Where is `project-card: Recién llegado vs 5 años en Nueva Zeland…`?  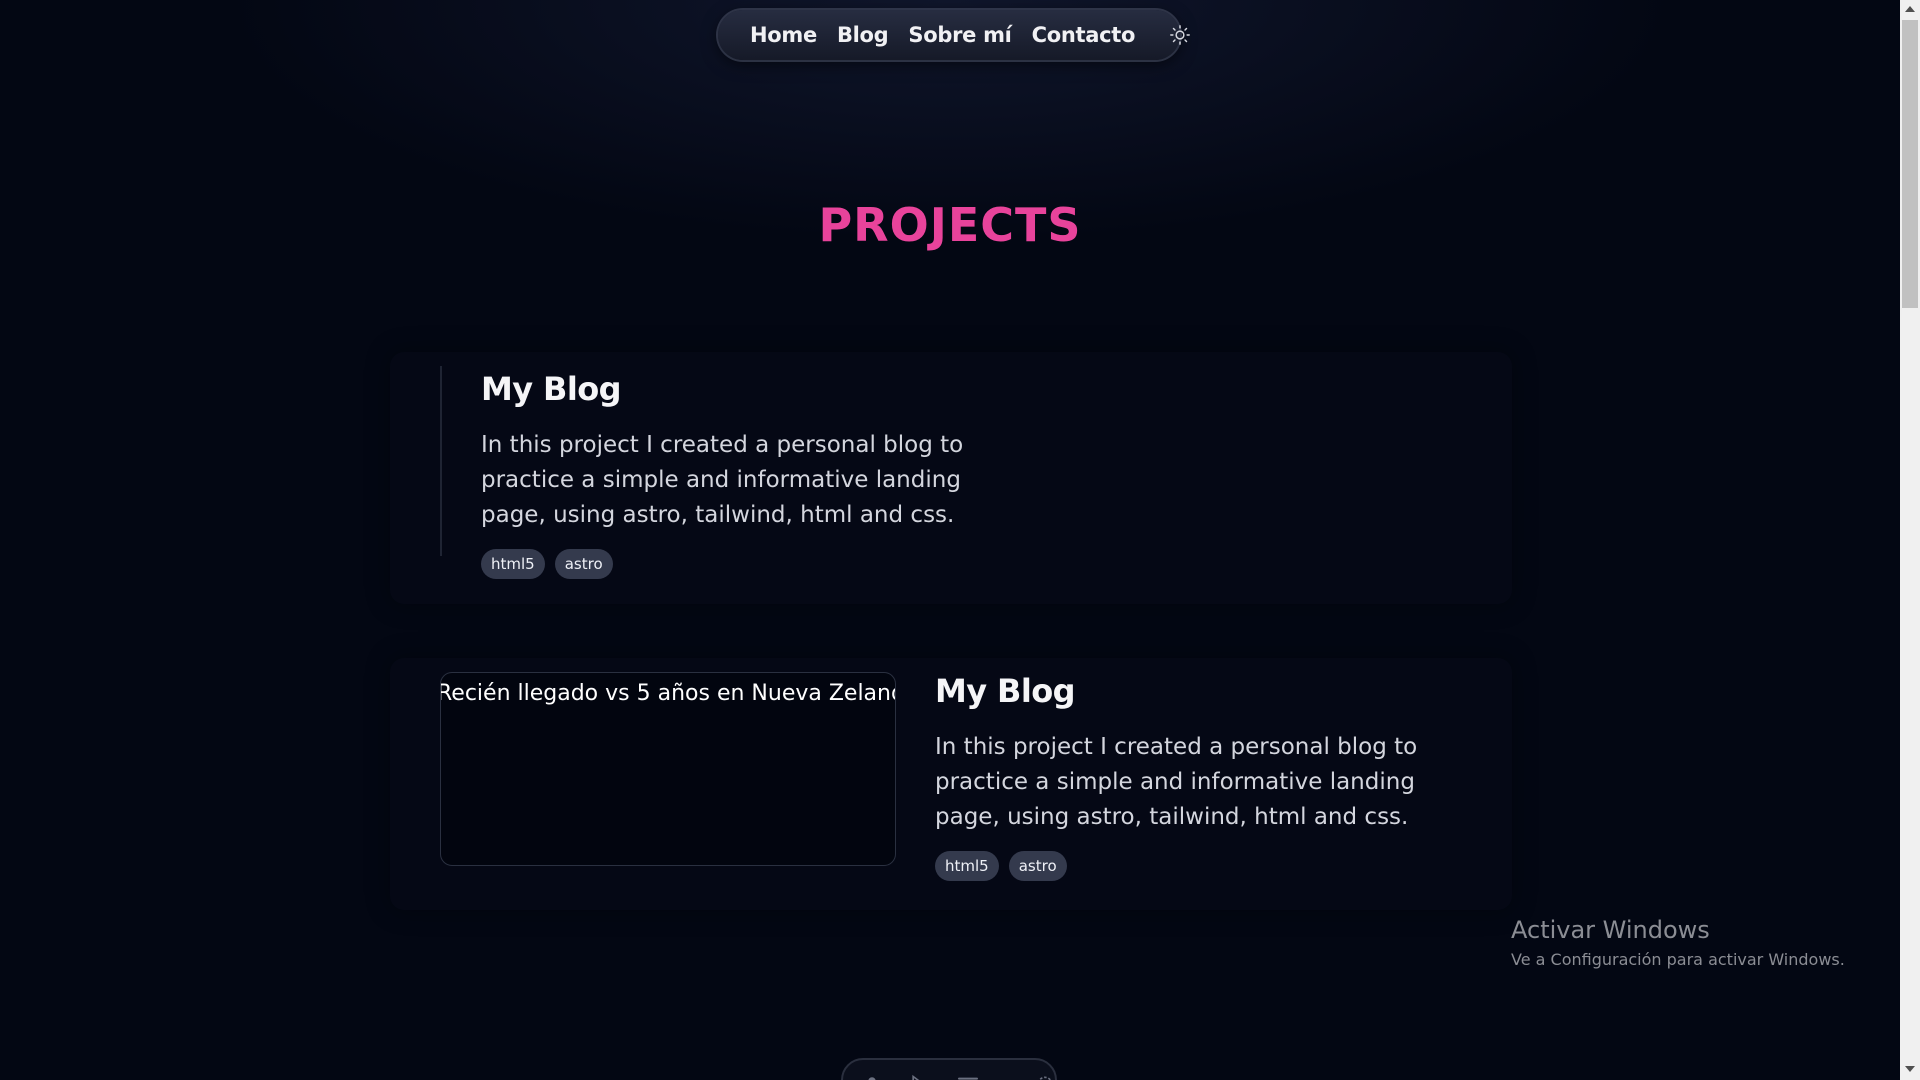
project-card: Recién llegado vs 5 años en Nueva Zeland… is located at coordinates (951, 784).